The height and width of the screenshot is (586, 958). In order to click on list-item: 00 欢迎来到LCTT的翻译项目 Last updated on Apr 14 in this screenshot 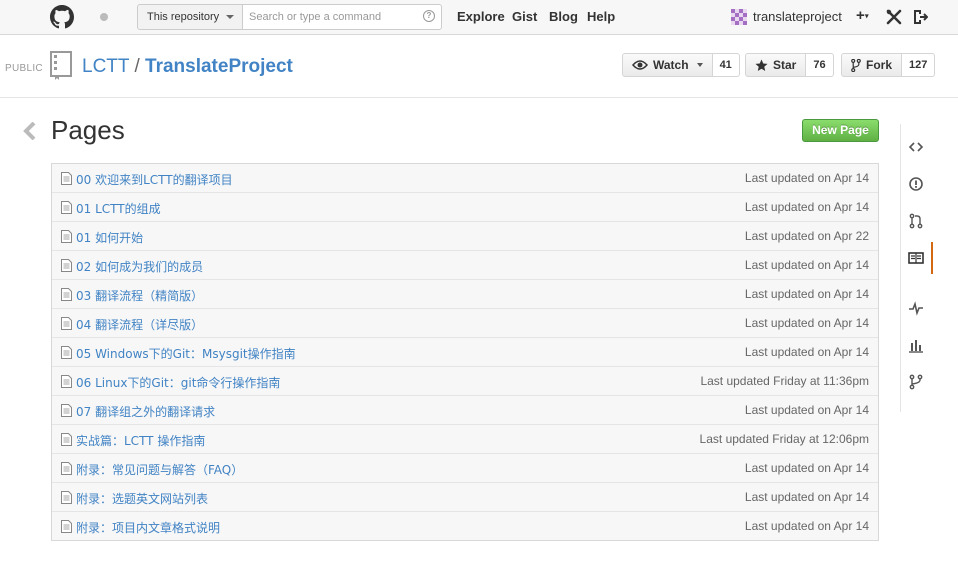, I will do `click(465, 178)`.